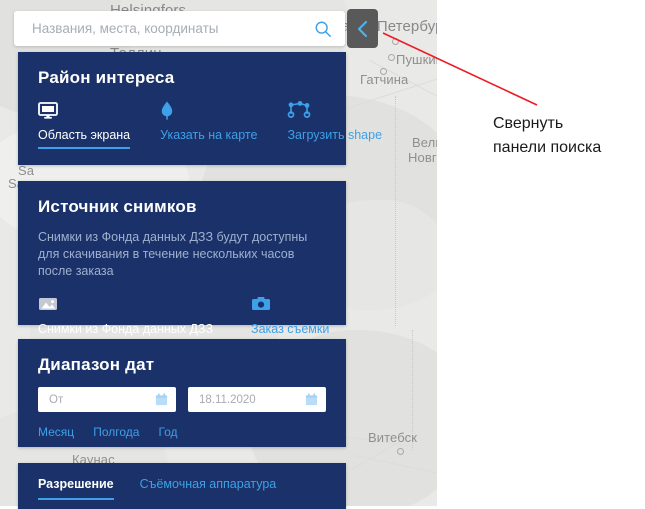 The width and height of the screenshot is (645, 509). I want to click on map-label: Гатчина, so click(384, 79).